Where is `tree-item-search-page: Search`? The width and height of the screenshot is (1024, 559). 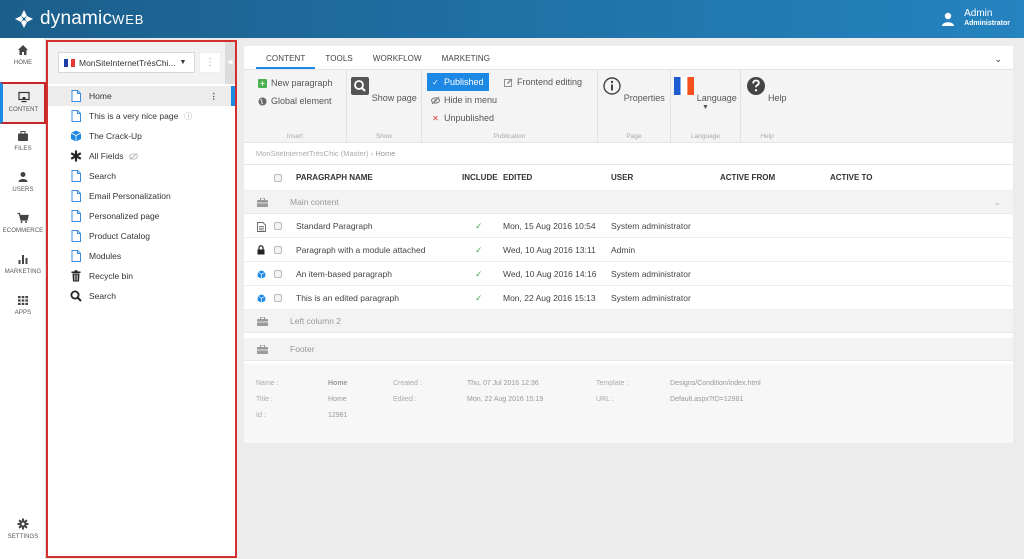
tree-item-search-page: Search is located at coordinates (141, 176).